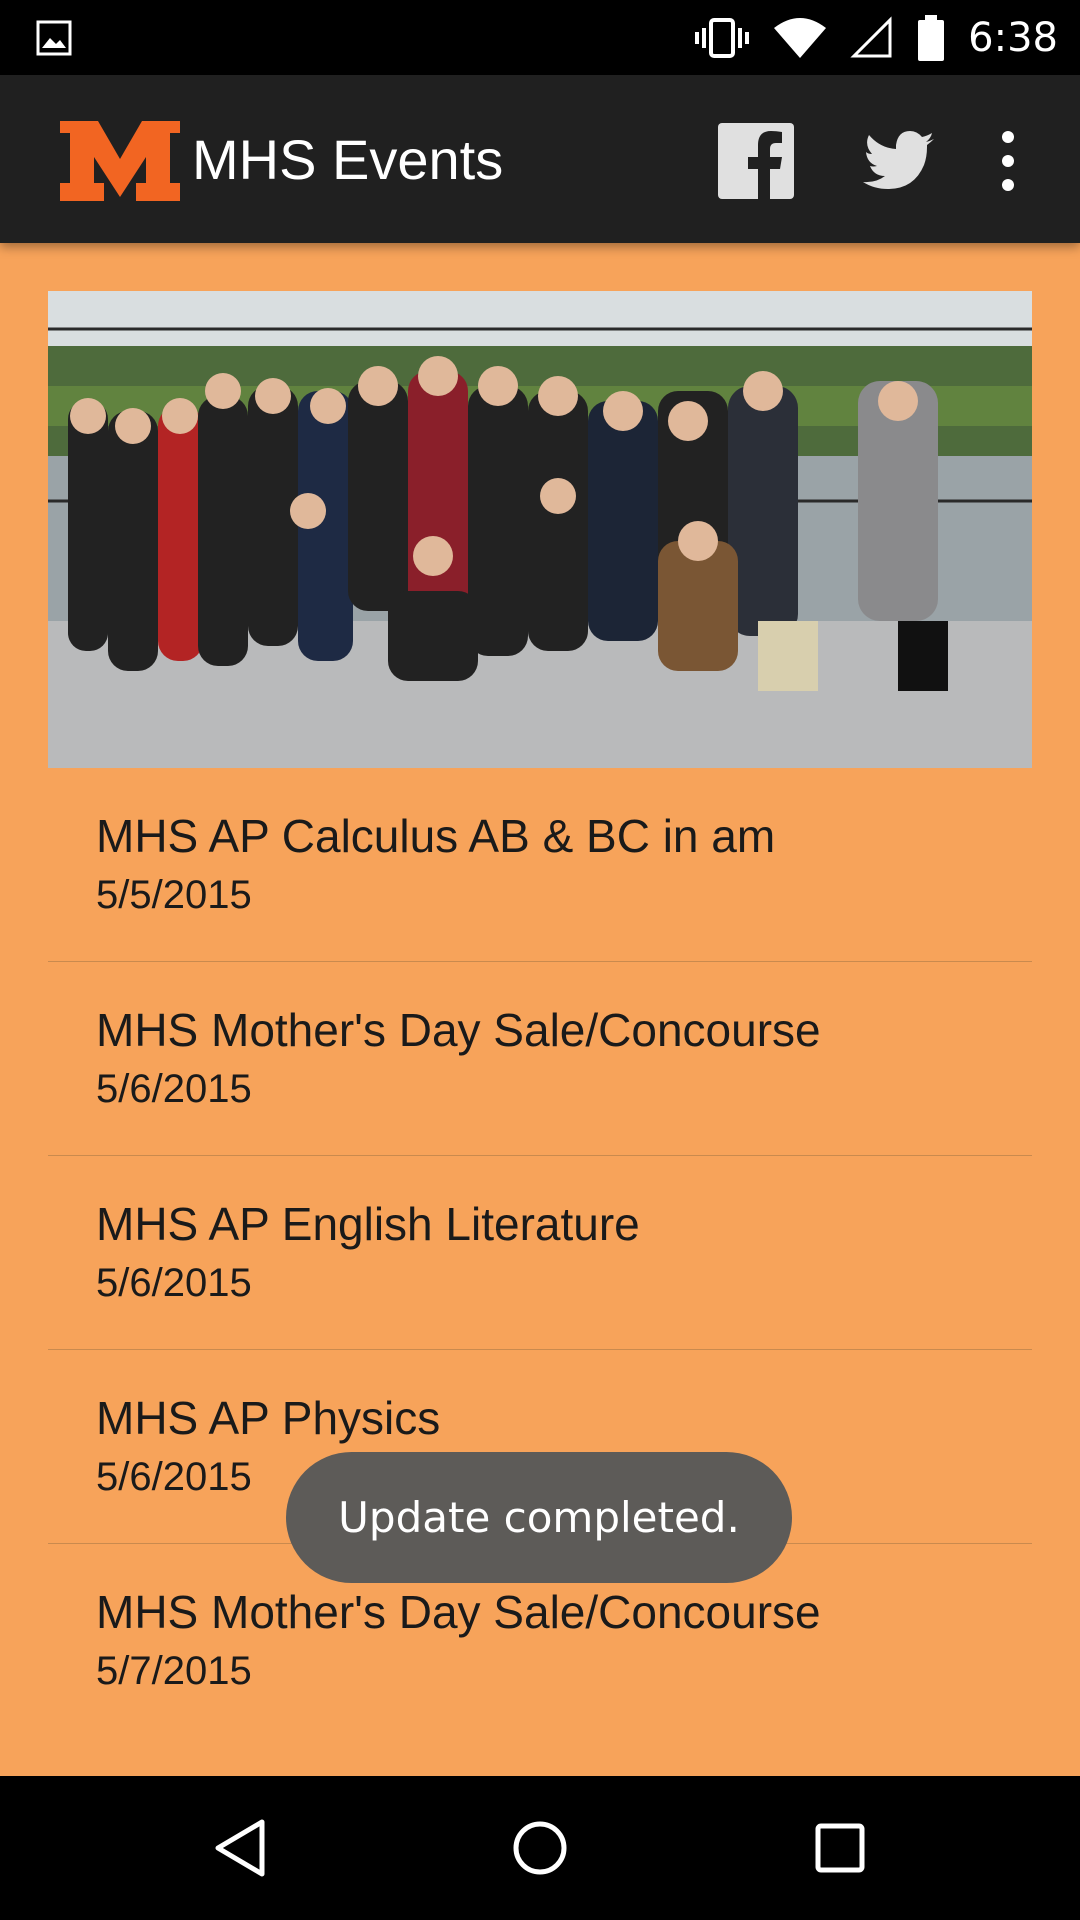  I want to click on event-date: 5/5/2015, so click(174, 895).